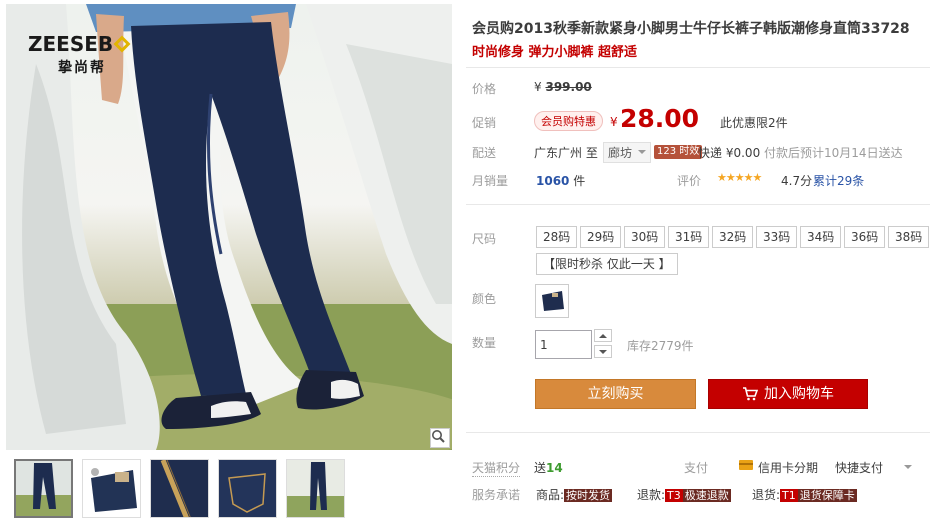  Describe the element at coordinates (859, 467) in the screenshot. I see `quickpay-dropdown: 快捷支付` at that location.